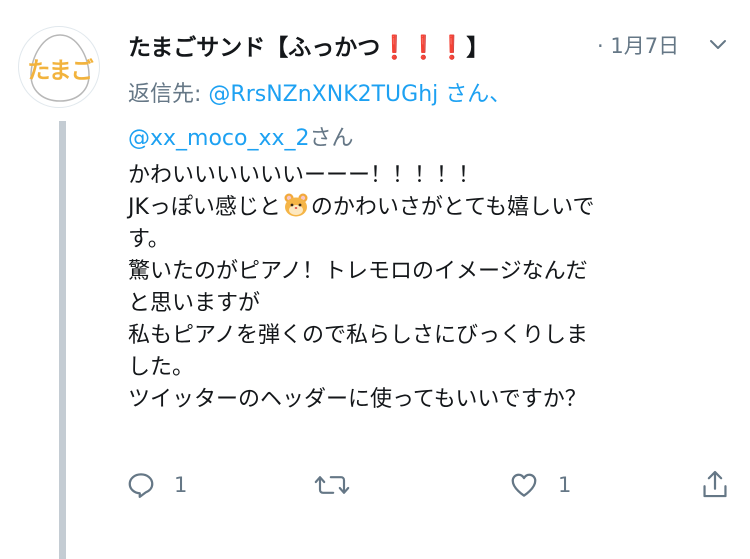 The height and width of the screenshot is (559, 750). I want to click on chevron-down-icon, so click(718, 44).